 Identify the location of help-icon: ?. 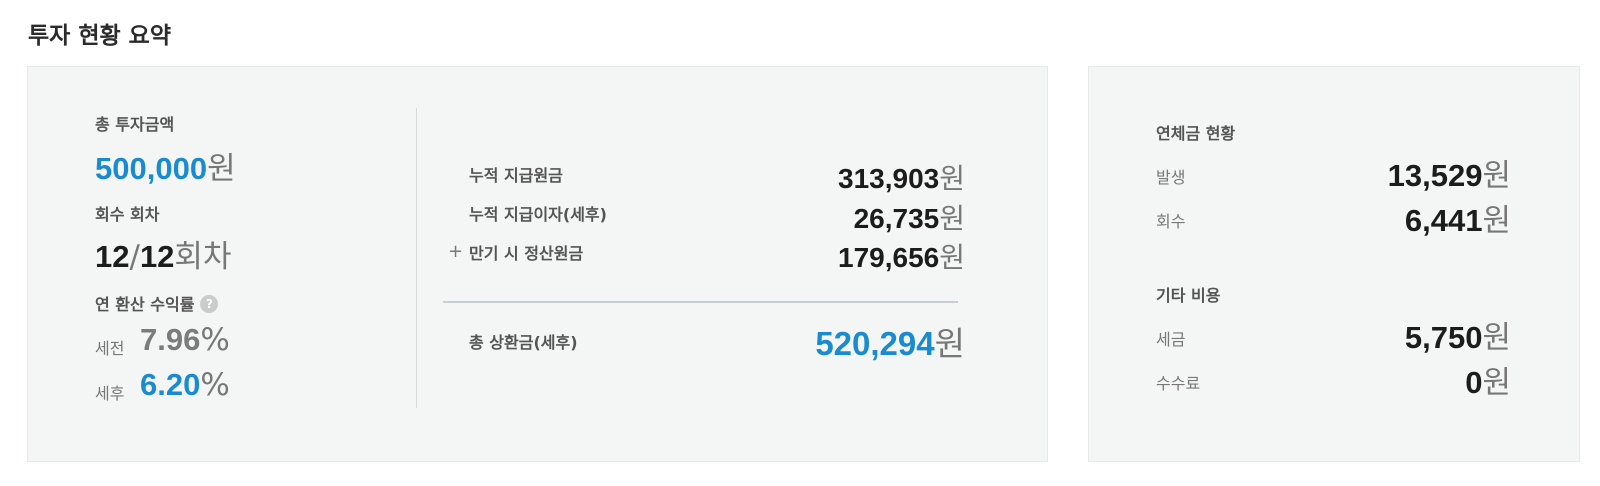
(209, 304).